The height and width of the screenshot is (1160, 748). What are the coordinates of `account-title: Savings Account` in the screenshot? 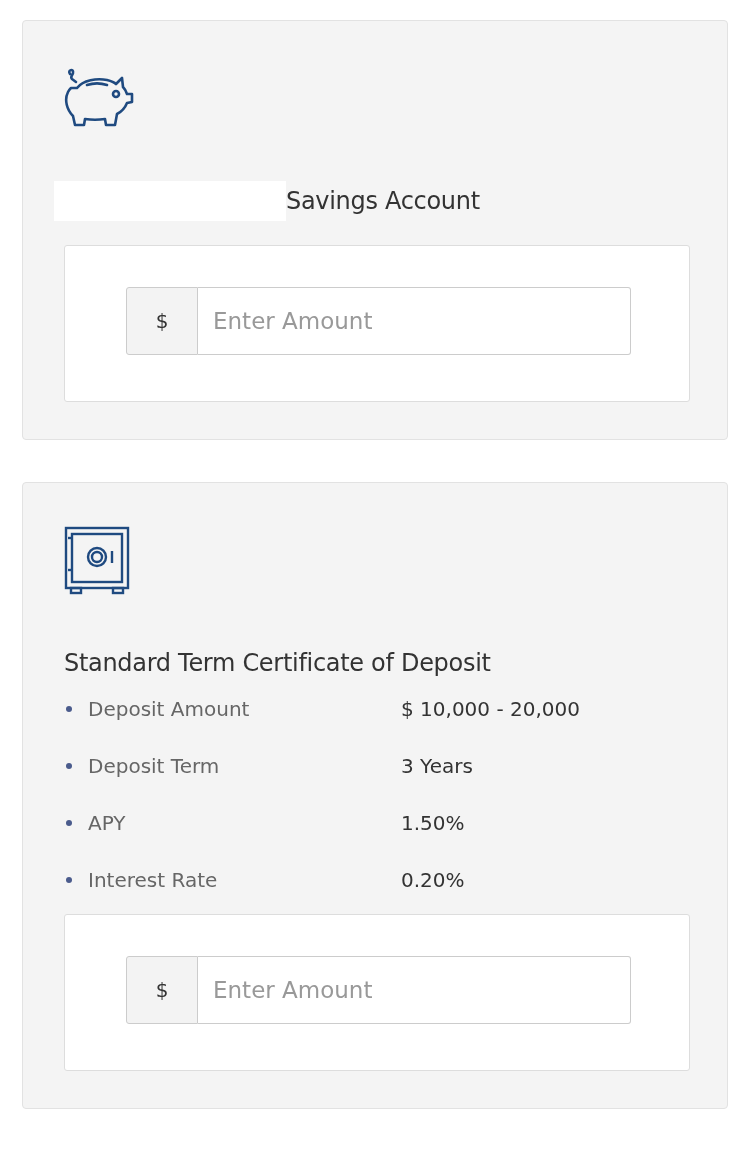 It's located at (383, 201).